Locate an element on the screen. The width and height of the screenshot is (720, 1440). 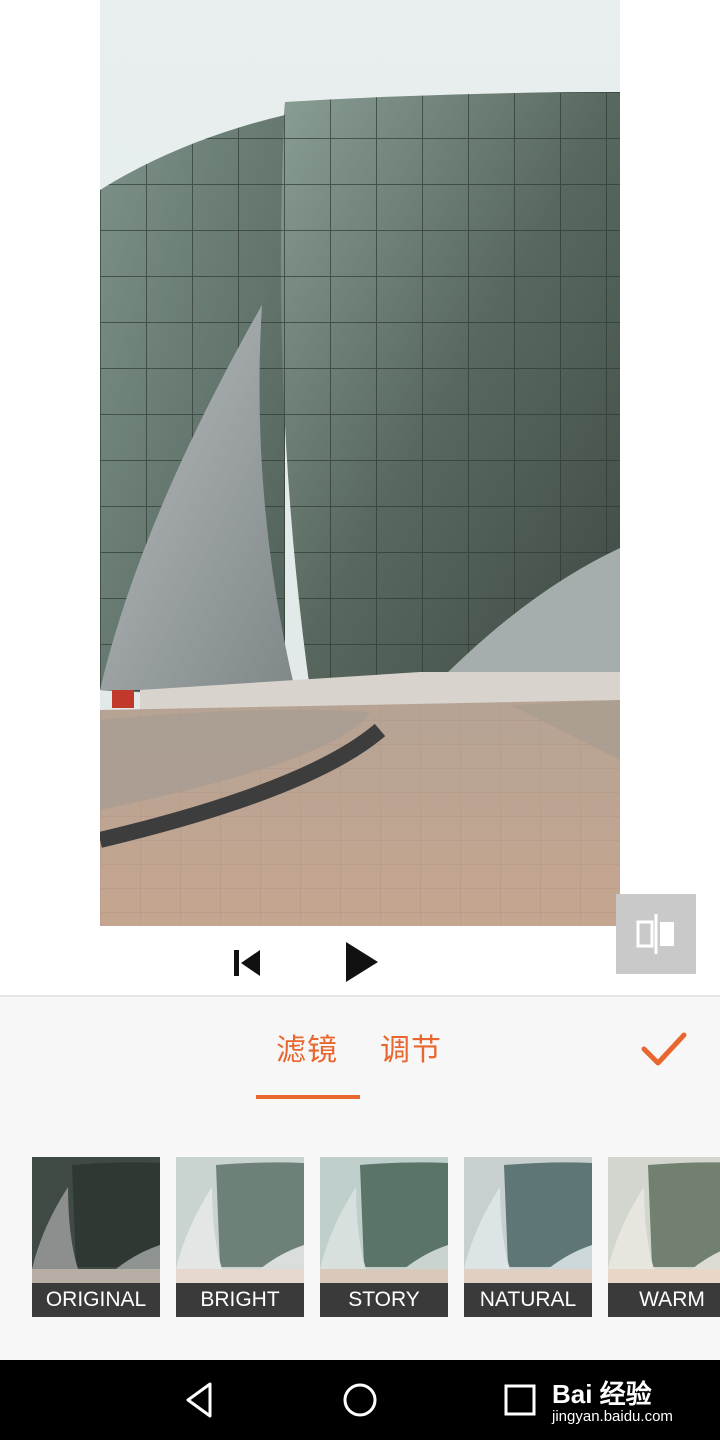
active-tab-indicator is located at coordinates (308, 1097).